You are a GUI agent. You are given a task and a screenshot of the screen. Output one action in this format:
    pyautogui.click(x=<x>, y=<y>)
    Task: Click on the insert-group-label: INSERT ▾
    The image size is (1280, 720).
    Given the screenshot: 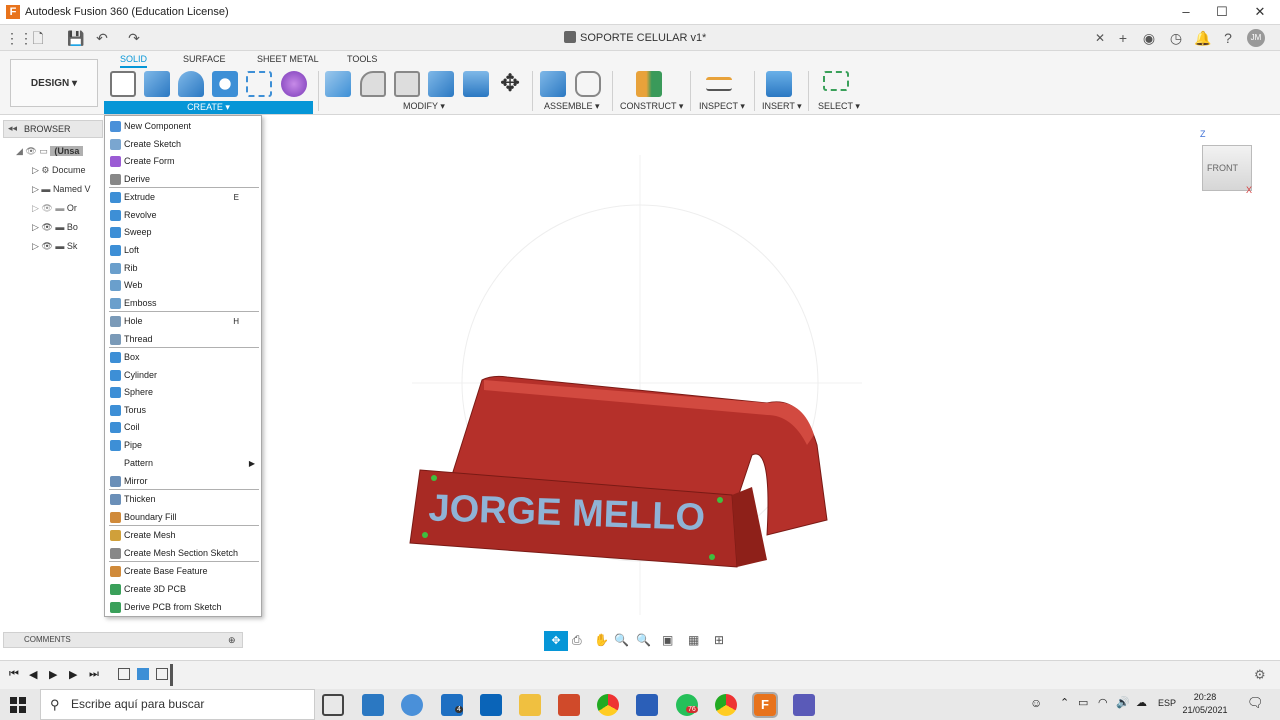 What is the action you would take?
    pyautogui.click(x=782, y=106)
    